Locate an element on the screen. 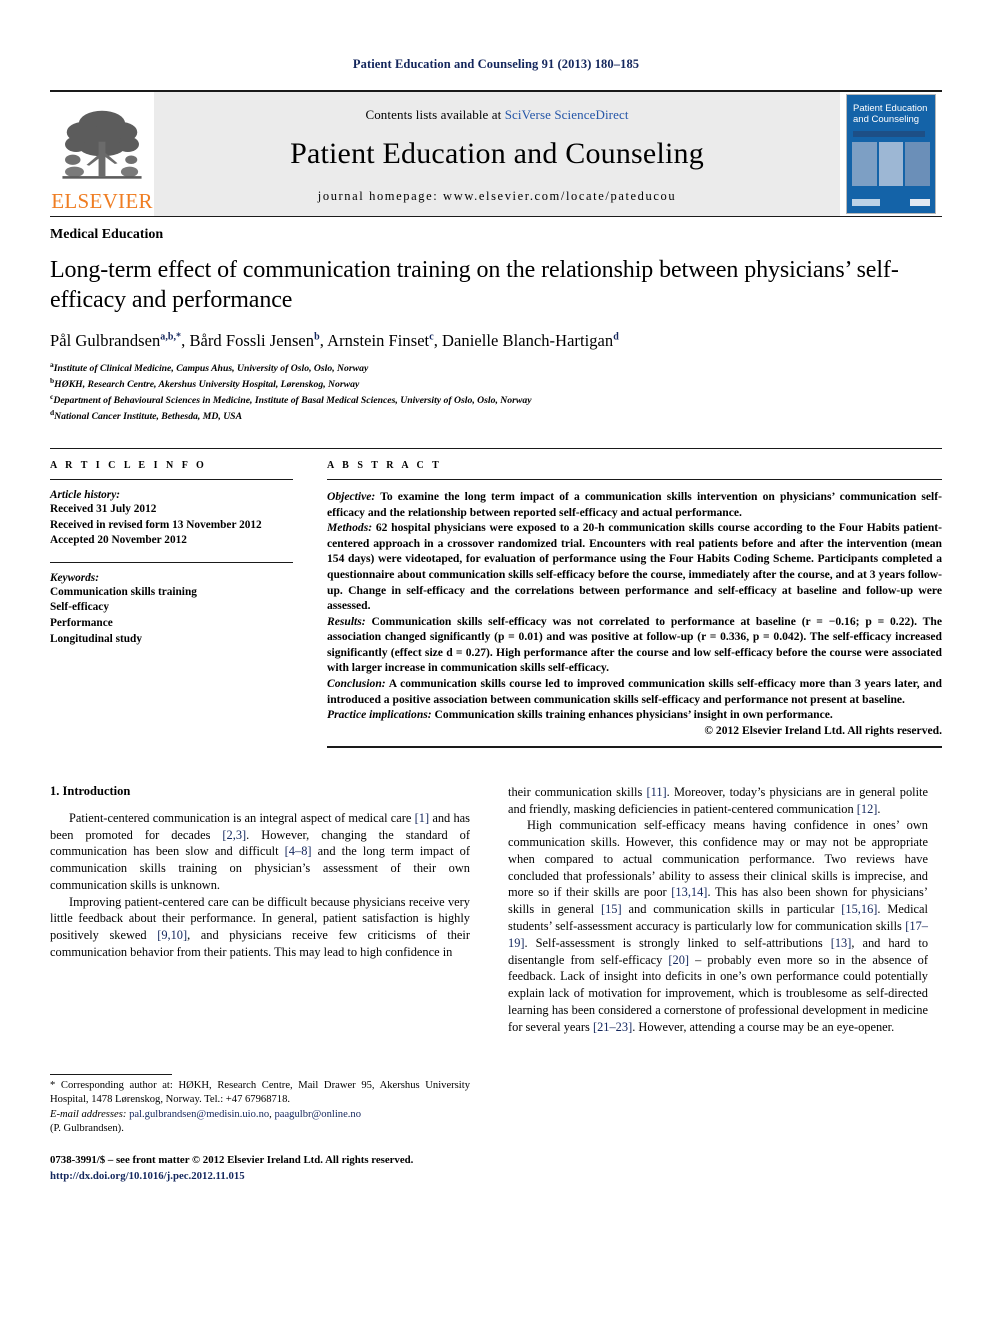 Image resolution: width=992 pixels, height=1323 pixels. email-link-1: pal.gulbrandsen@medisin.uio.no is located at coordinates (199, 1114).